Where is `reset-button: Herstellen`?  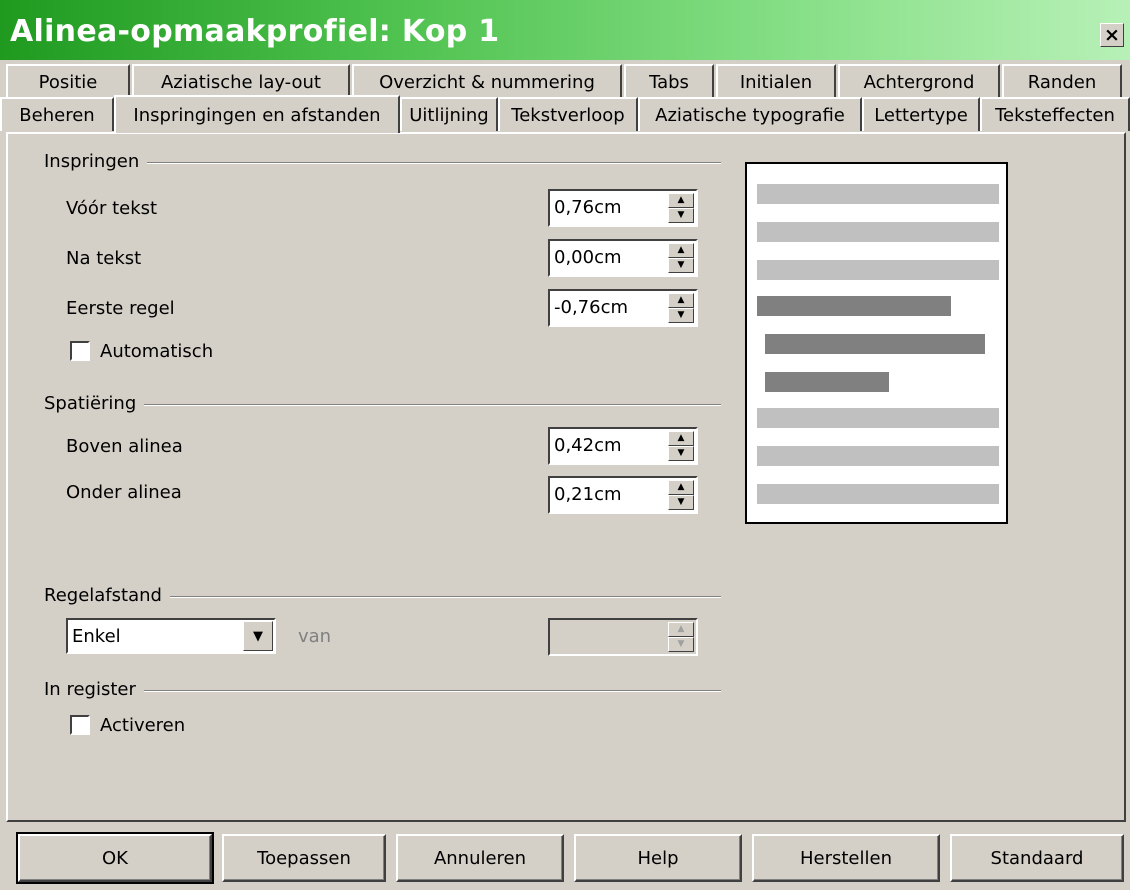 reset-button: Herstellen is located at coordinates (846, 858).